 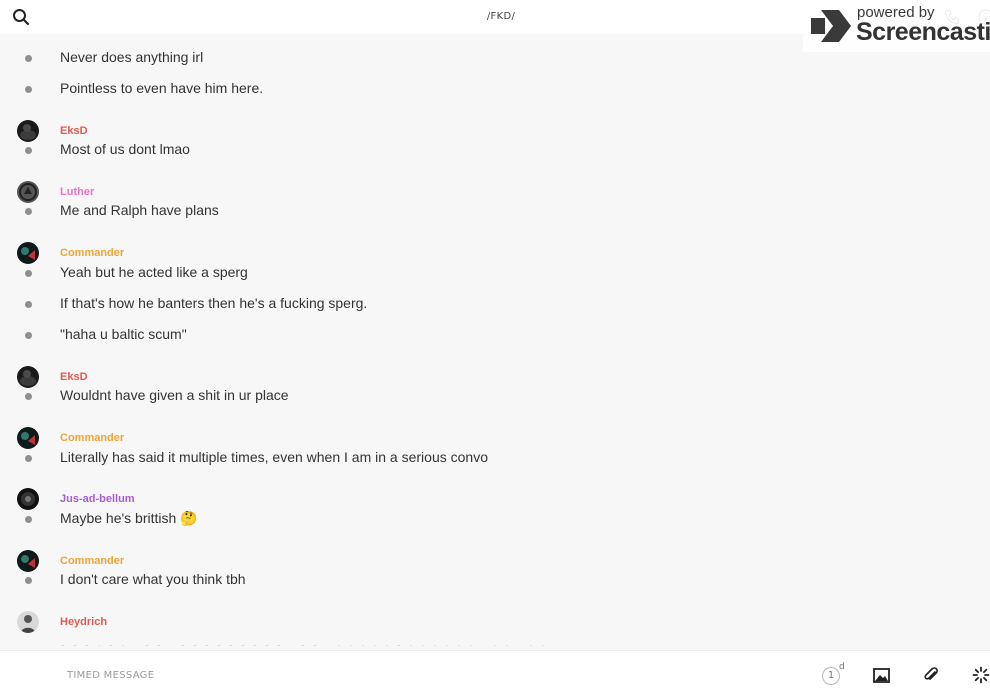 What do you see at coordinates (110, 675) in the screenshot?
I see `message-input: TIMED MESSAGE` at bounding box center [110, 675].